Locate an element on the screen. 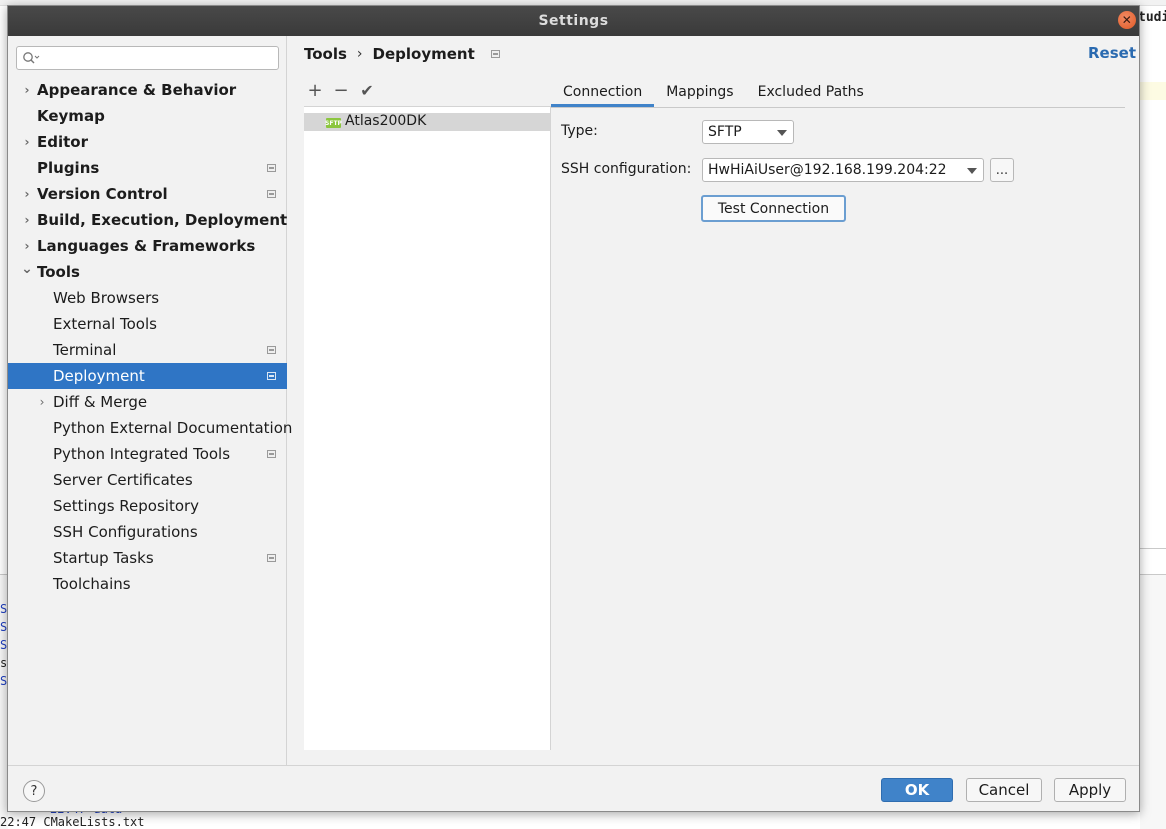 The width and height of the screenshot is (1166, 829). search-icon is located at coordinates (31, 58).